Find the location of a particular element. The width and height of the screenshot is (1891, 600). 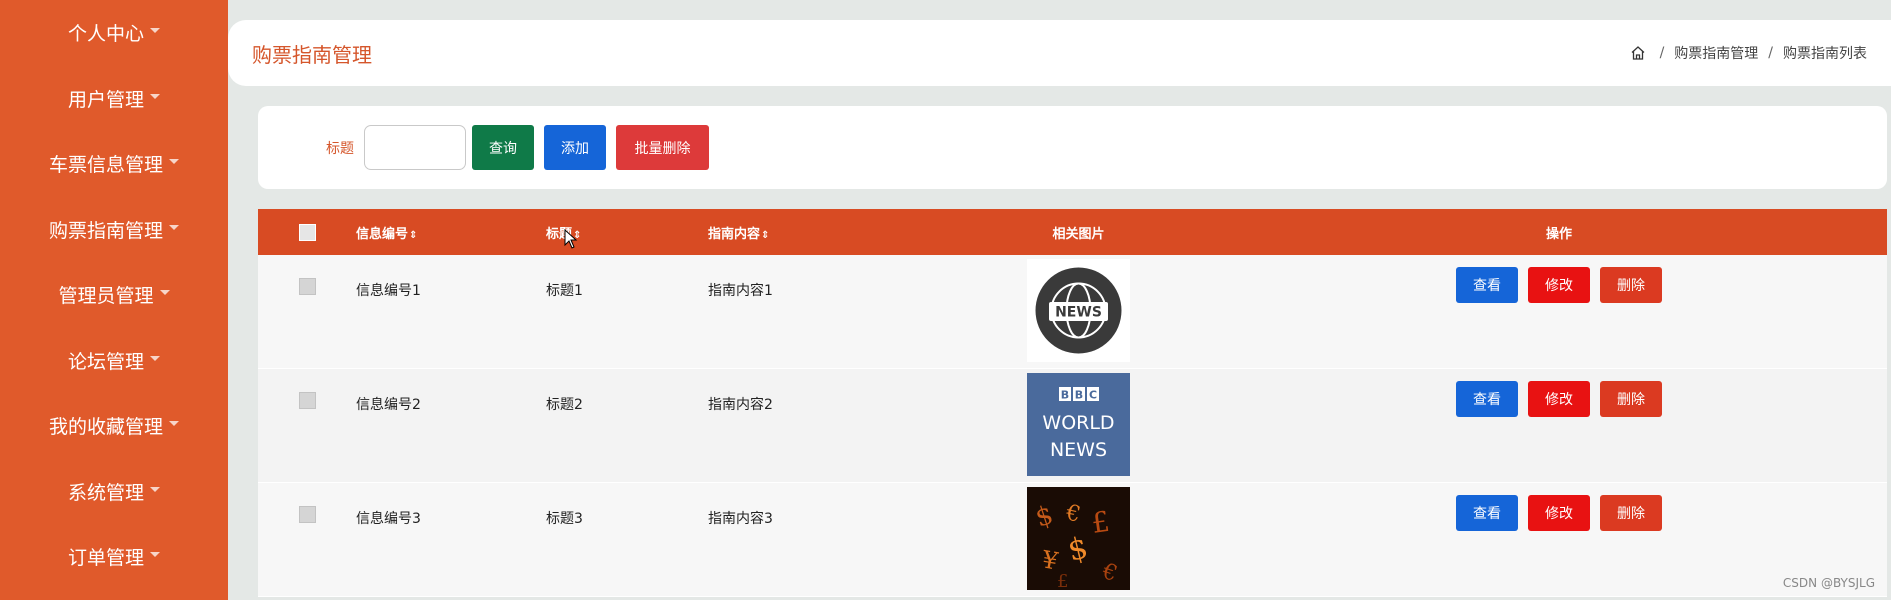

column-header-label: 相关图片 is located at coordinates (1078, 234).